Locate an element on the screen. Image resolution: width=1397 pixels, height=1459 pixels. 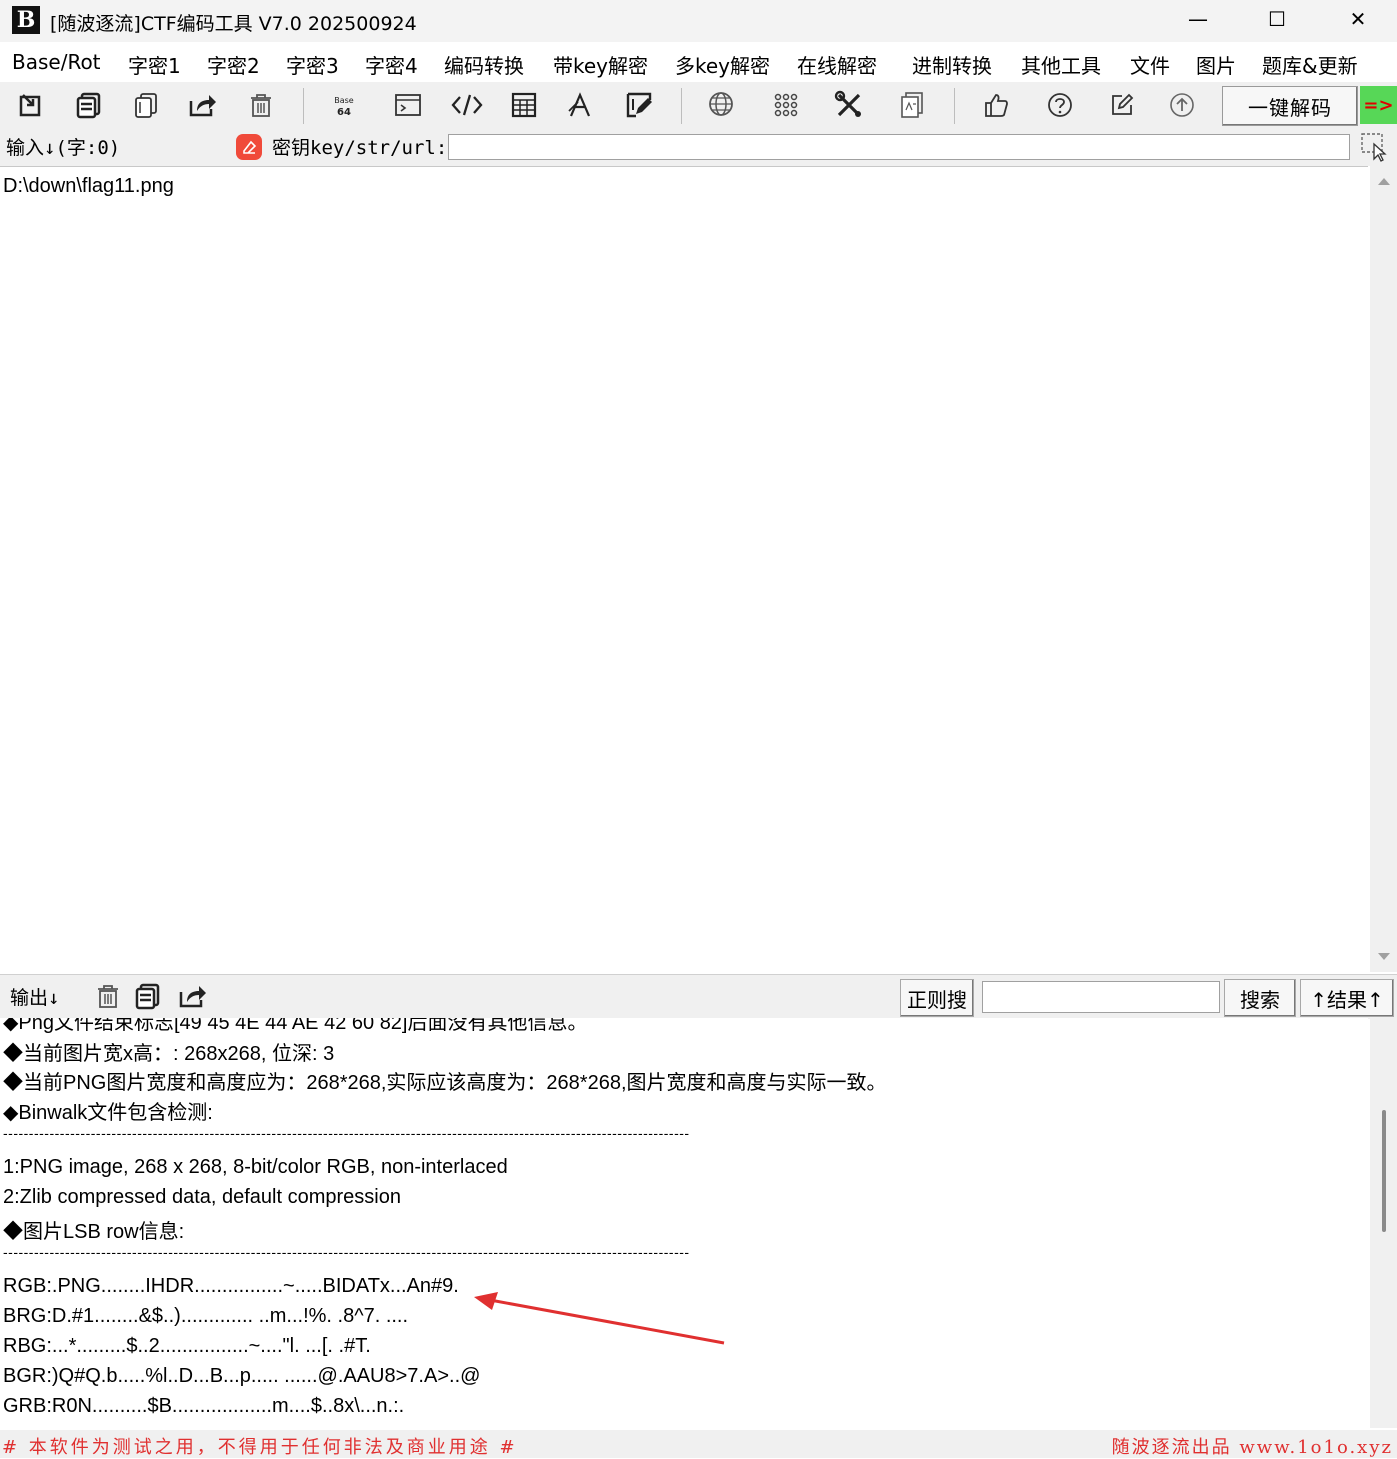
search-button: 搜索 is located at coordinates (1260, 998).